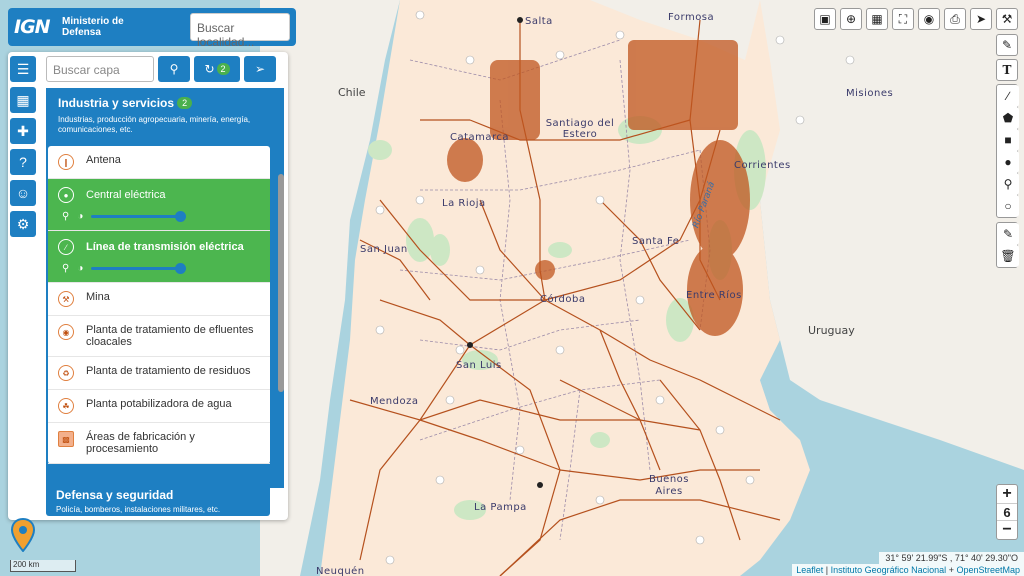  Describe the element at coordinates (66, 406) in the screenshot. I see `water-plant-icon: ☘` at that location.